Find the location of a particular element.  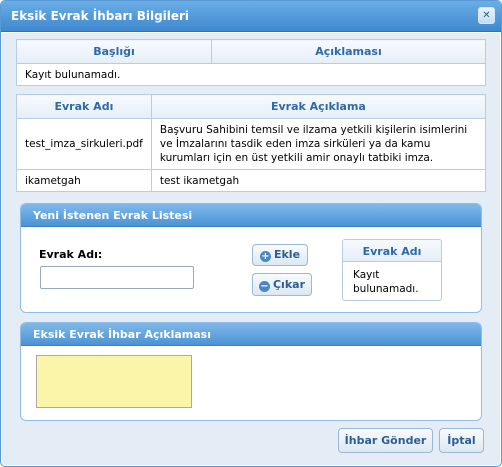

document-name: test_imza_sirkuleri.pdf is located at coordinates (84, 144).